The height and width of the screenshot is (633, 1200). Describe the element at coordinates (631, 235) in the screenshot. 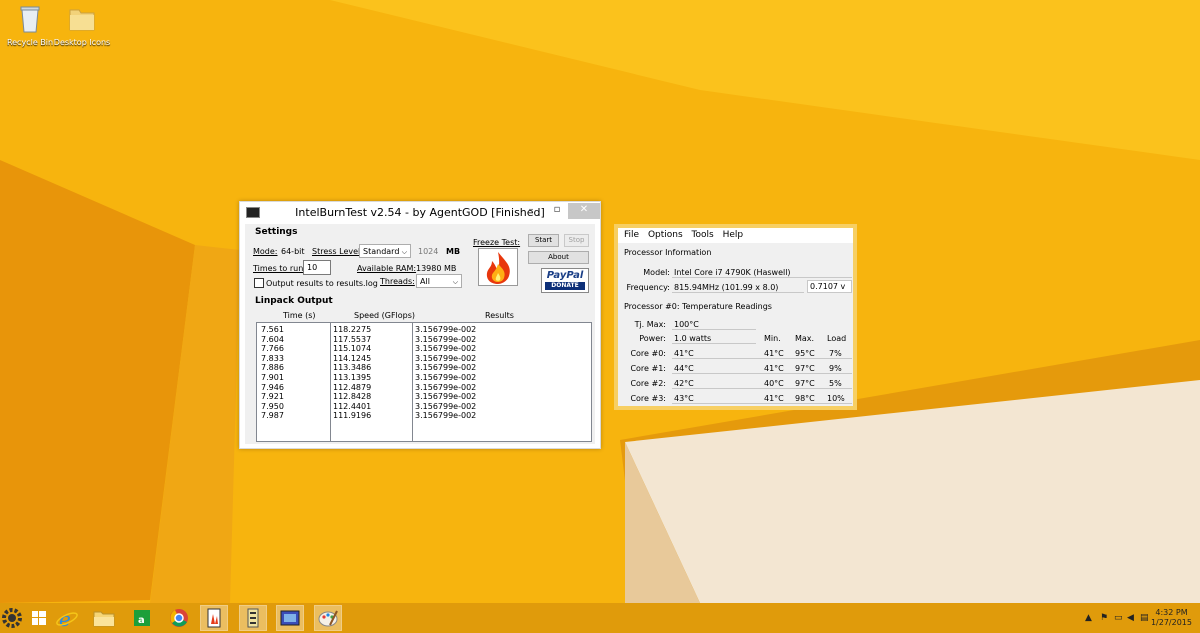

I see `menu-file: File` at that location.